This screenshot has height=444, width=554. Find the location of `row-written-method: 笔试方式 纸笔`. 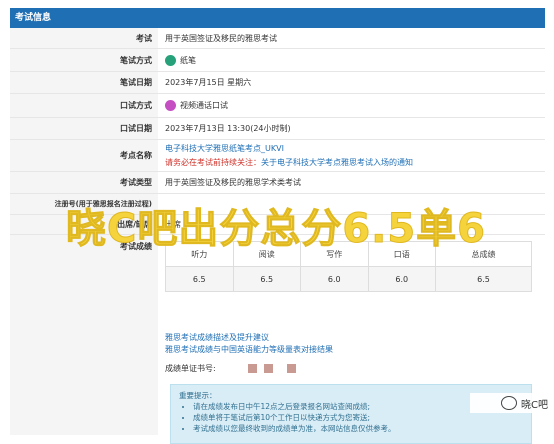

row-written-method: 笔试方式 纸笔 is located at coordinates (277, 60).